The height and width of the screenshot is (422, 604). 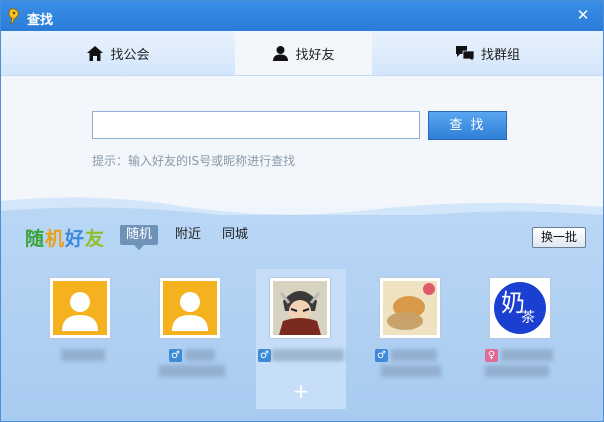 I want to click on friend-card, so click(x=95, y=339).